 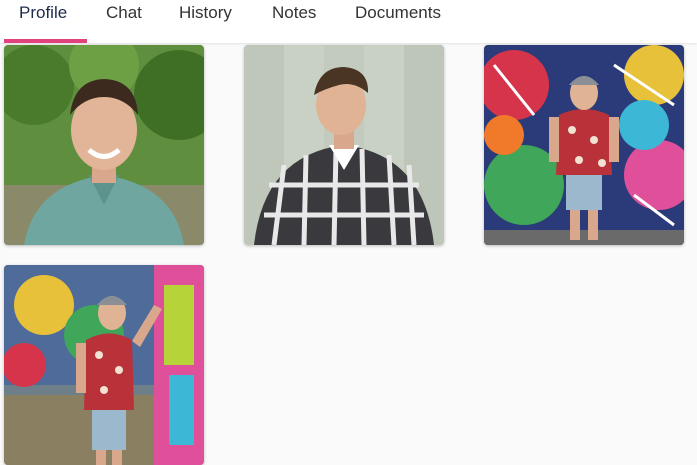 I want to click on tab-documents-label: Documents, so click(x=398, y=12).